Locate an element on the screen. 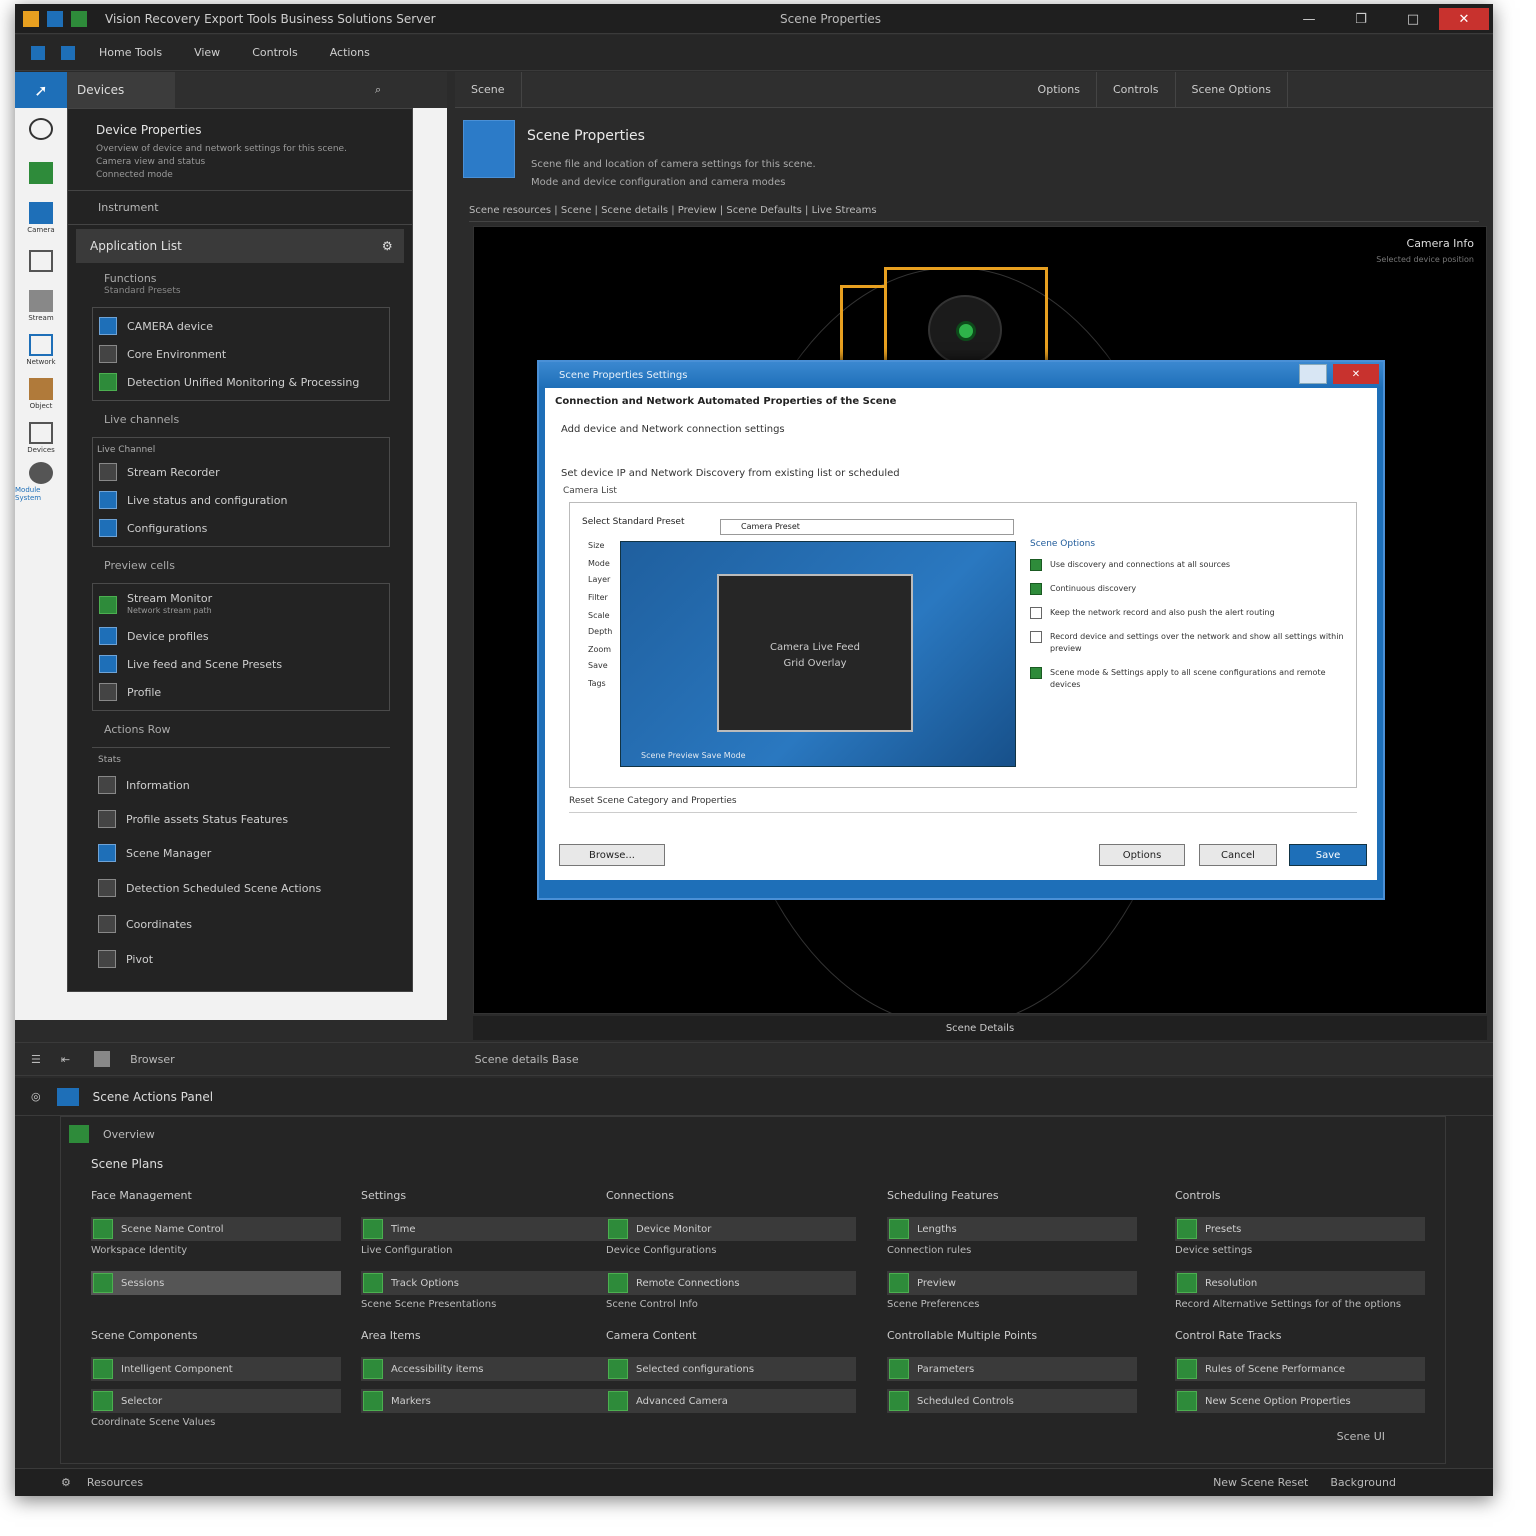 The image size is (1536, 1536). browser-icon is located at coordinates (102, 1059).